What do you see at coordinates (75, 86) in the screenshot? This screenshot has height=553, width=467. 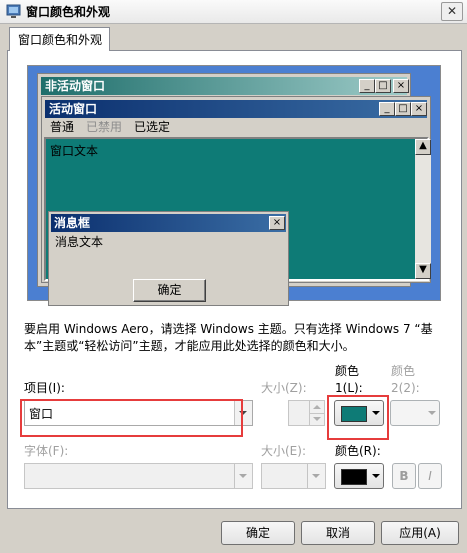 I see `inactive-window-title: 非活动窗口` at bounding box center [75, 86].